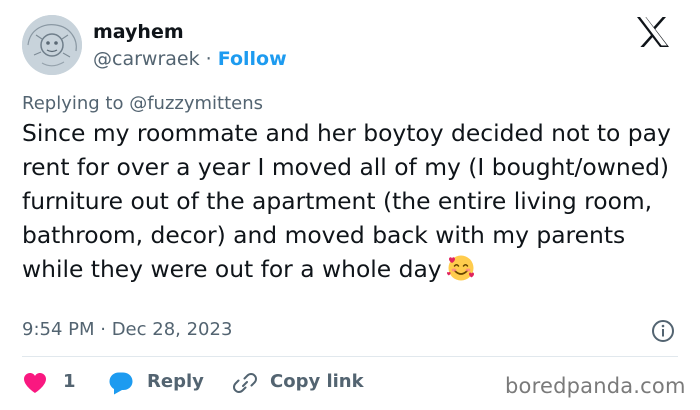  I want to click on x-logo-icon, so click(653, 32).